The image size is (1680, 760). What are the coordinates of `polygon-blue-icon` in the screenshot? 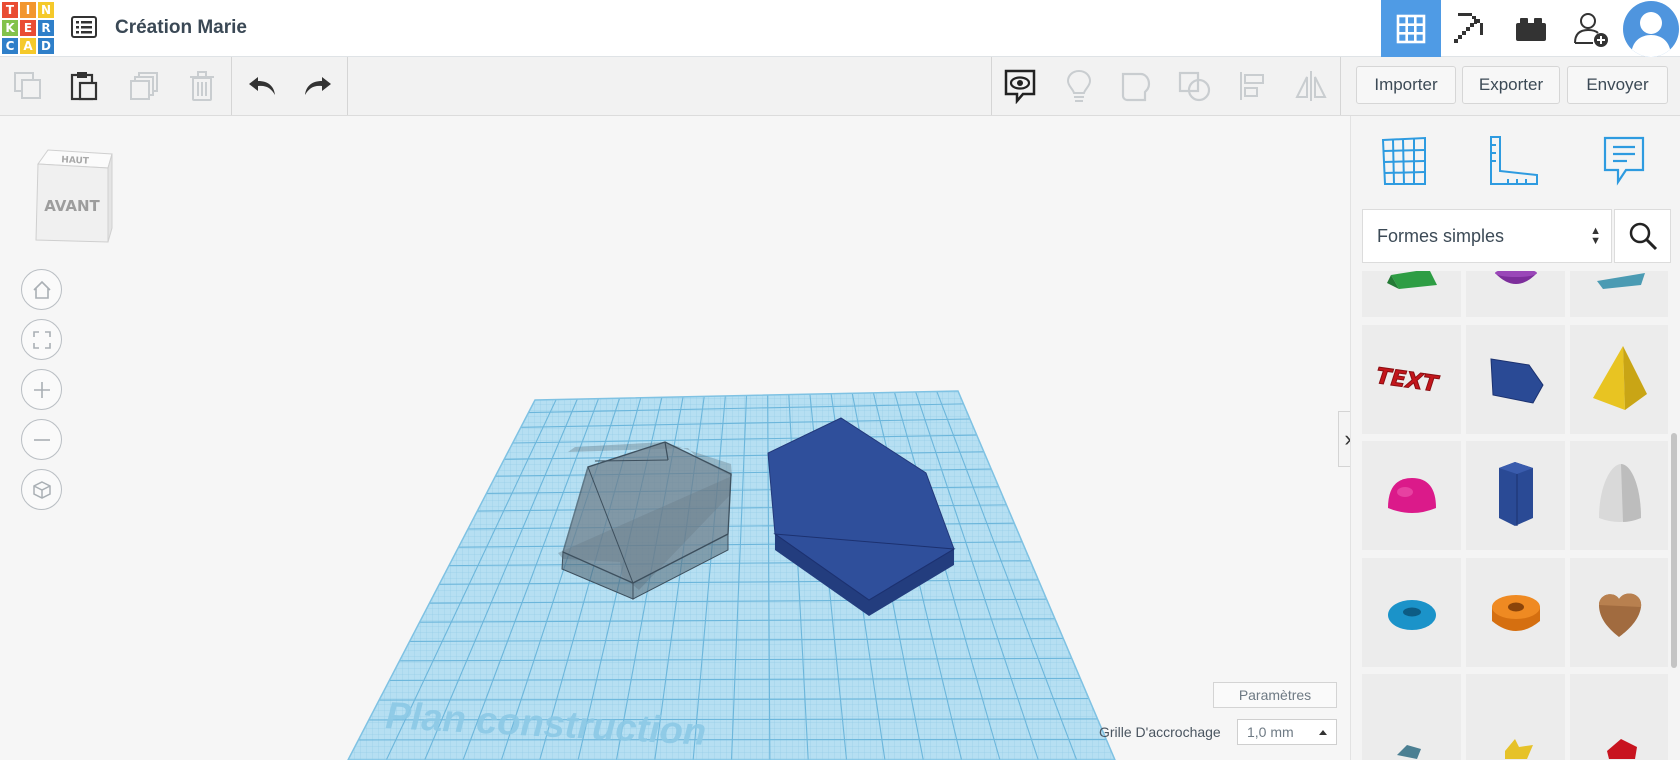 It's located at (1516, 380).